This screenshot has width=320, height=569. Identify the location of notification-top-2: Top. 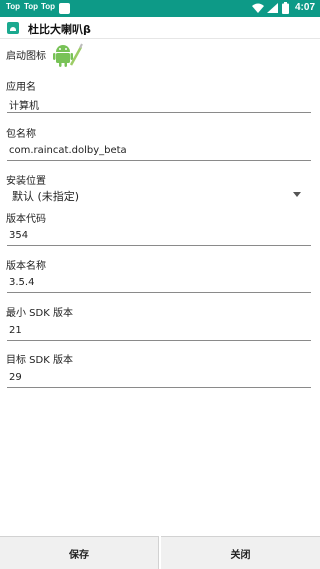
(31, 6).